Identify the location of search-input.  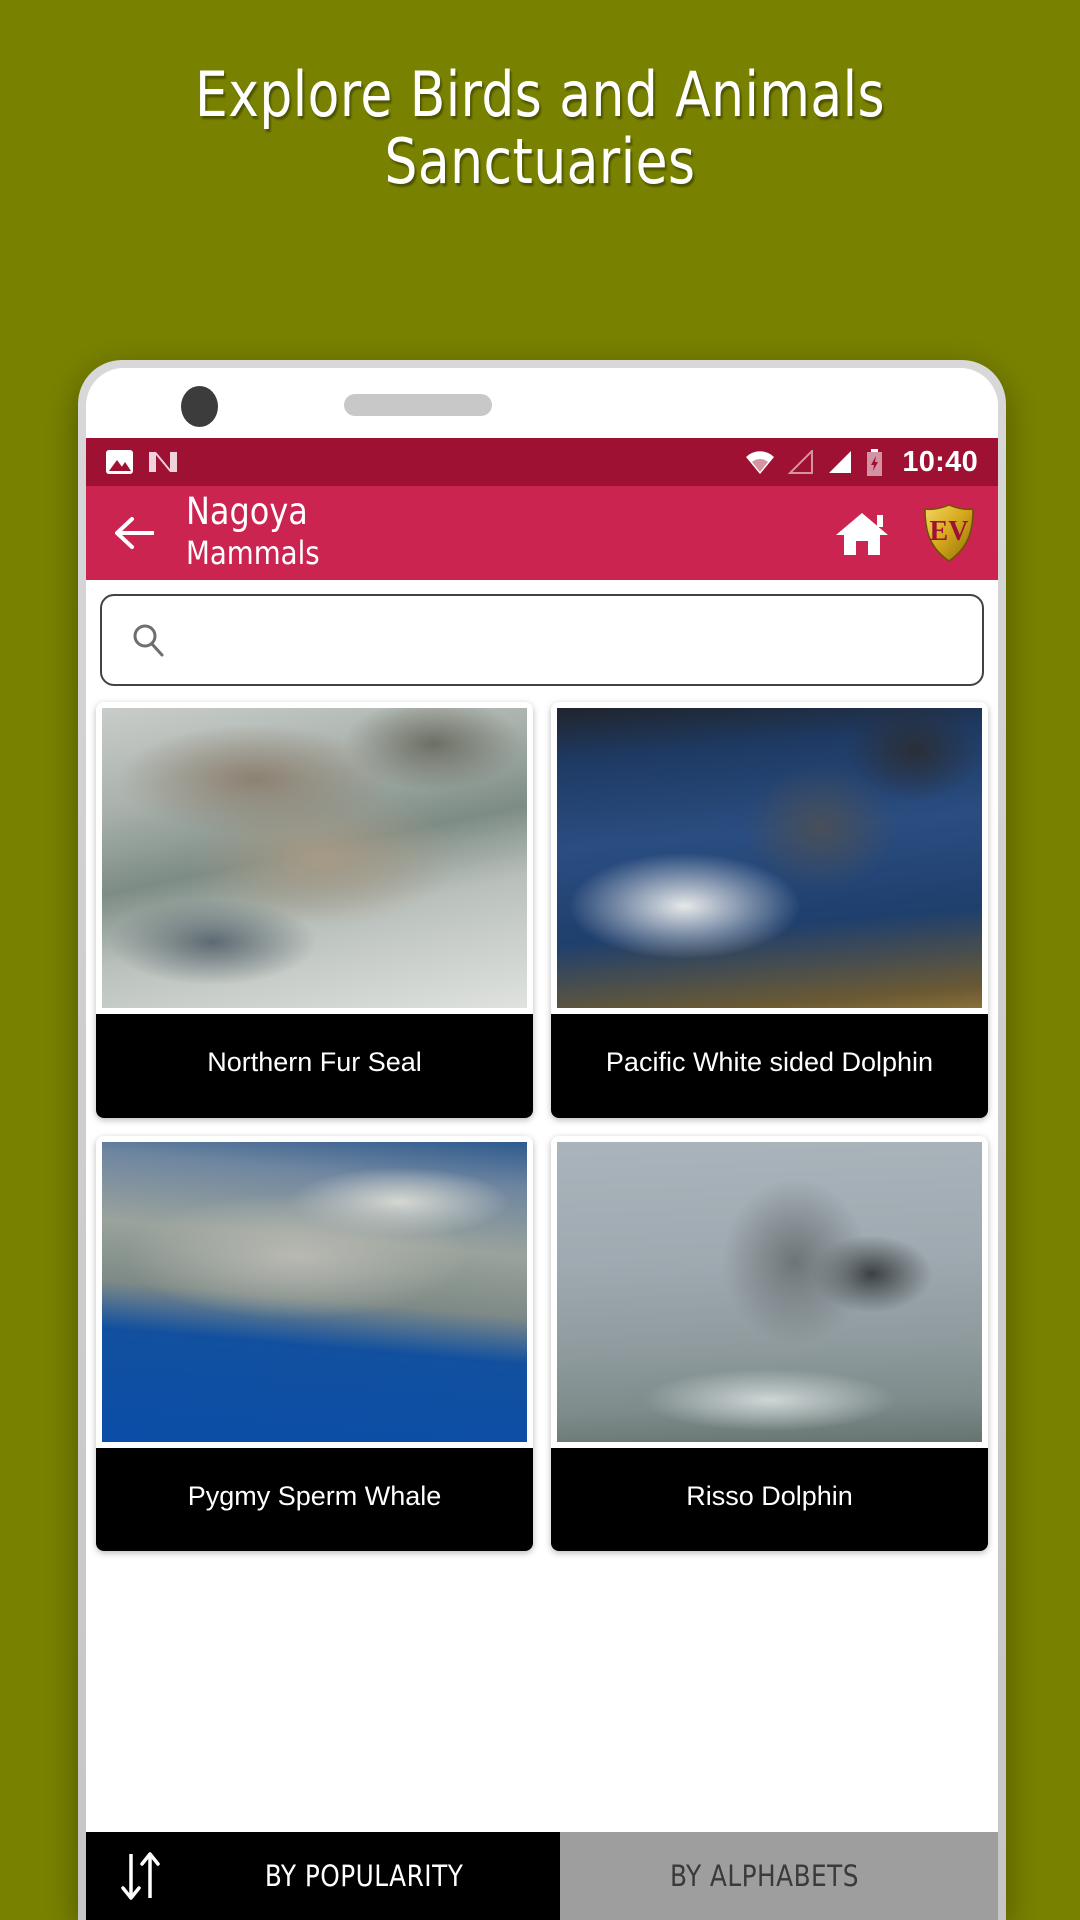
(569, 640).